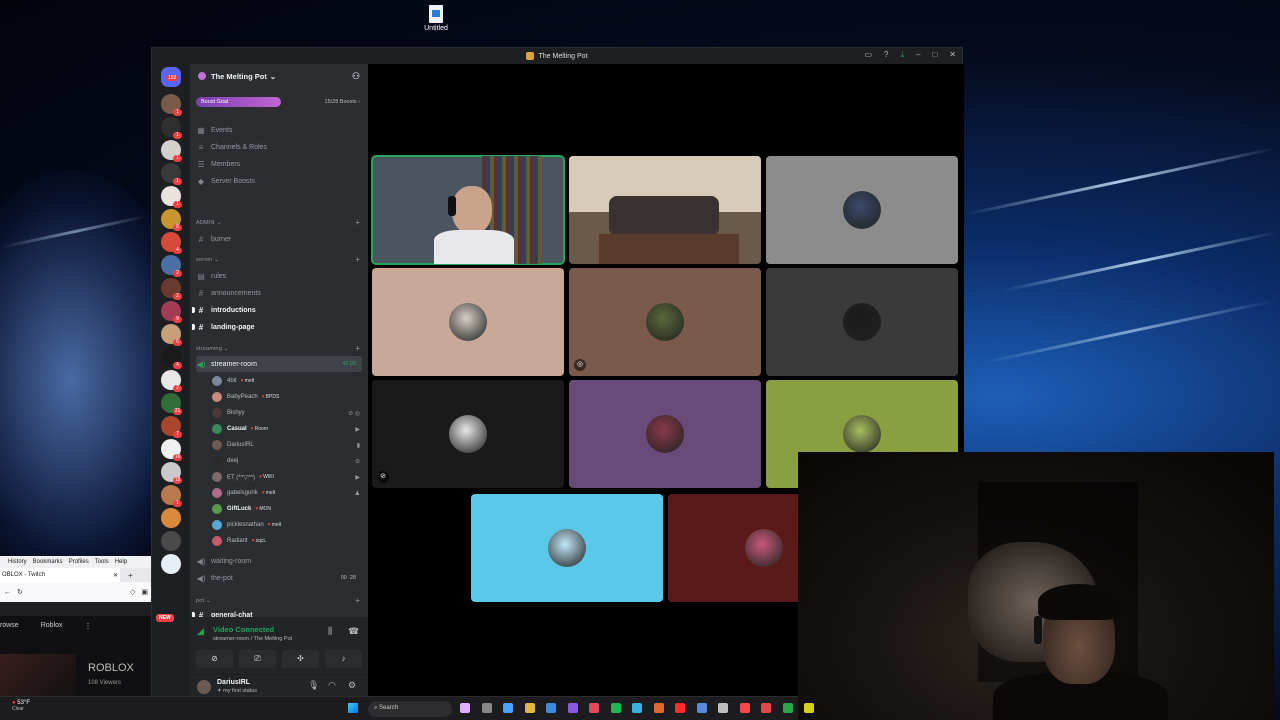 This screenshot has width=1280, height=720. I want to click on category-admin: ADMIN ⌄, so click(208, 223).